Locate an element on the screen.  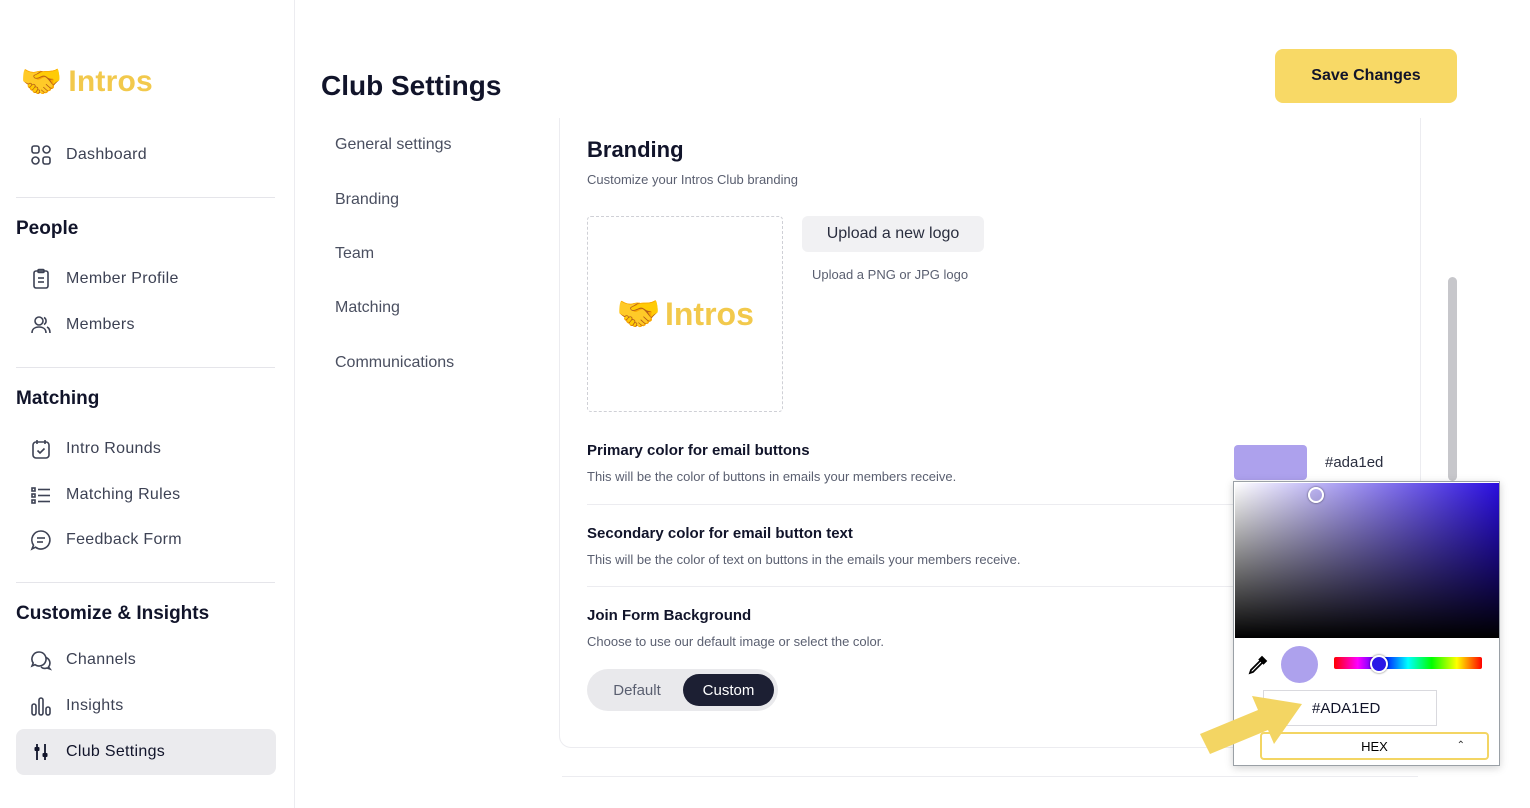
clipboard-icon is located at coordinates (41, 279).